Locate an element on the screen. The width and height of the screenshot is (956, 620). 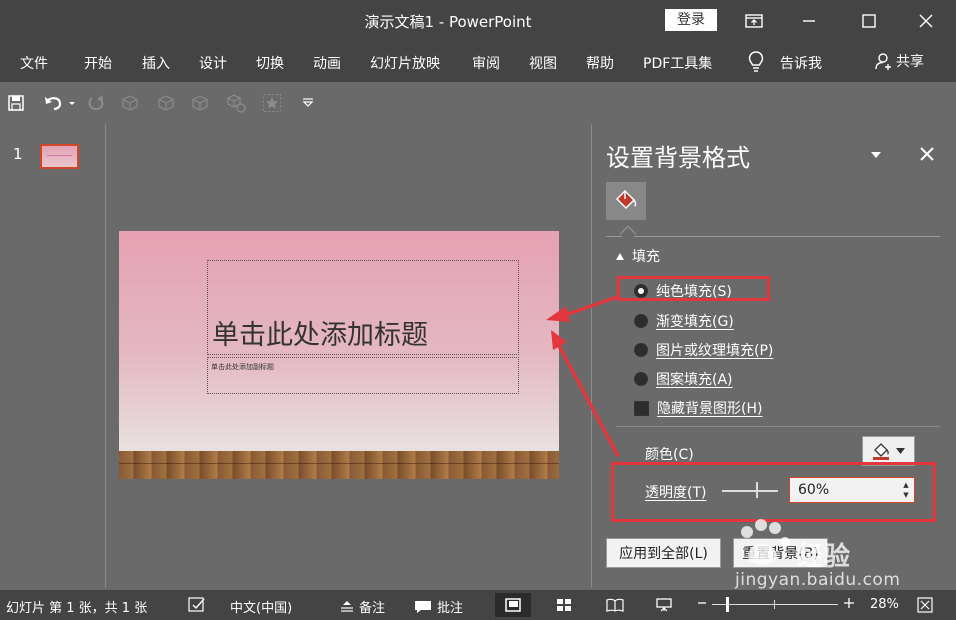
normal-view-icon is located at coordinates (513, 605).